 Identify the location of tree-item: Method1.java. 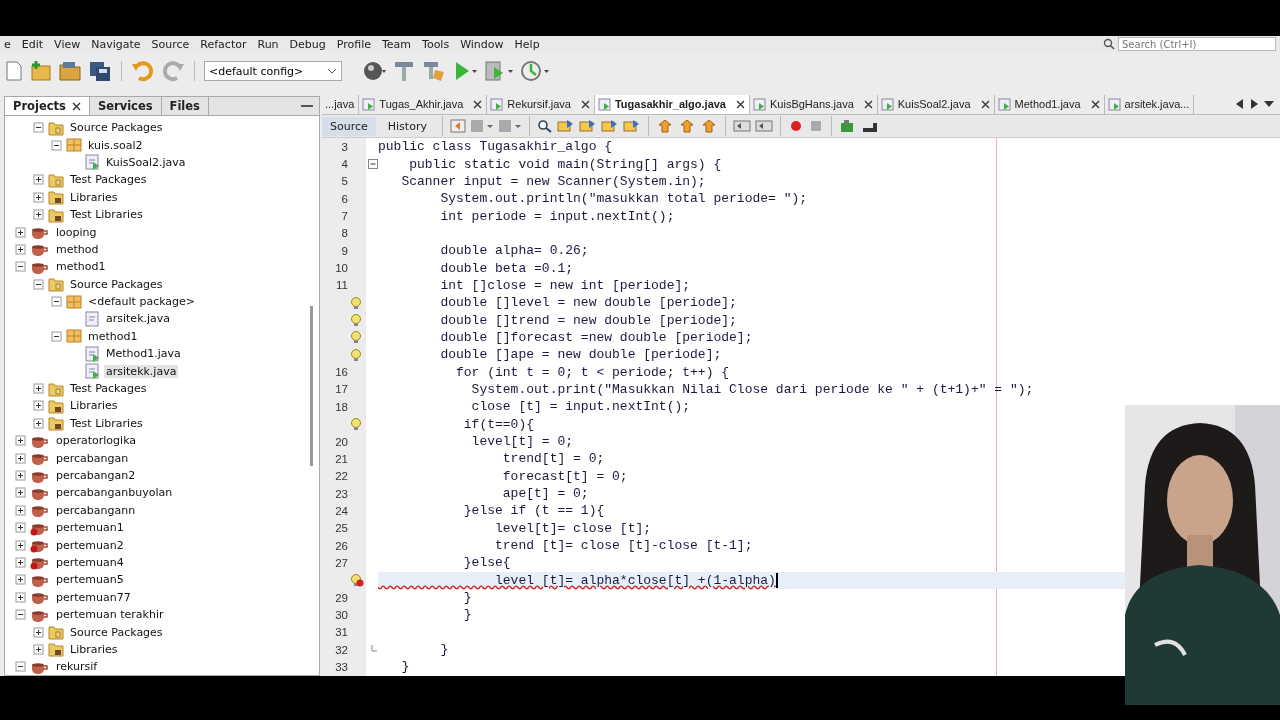
(143, 354).